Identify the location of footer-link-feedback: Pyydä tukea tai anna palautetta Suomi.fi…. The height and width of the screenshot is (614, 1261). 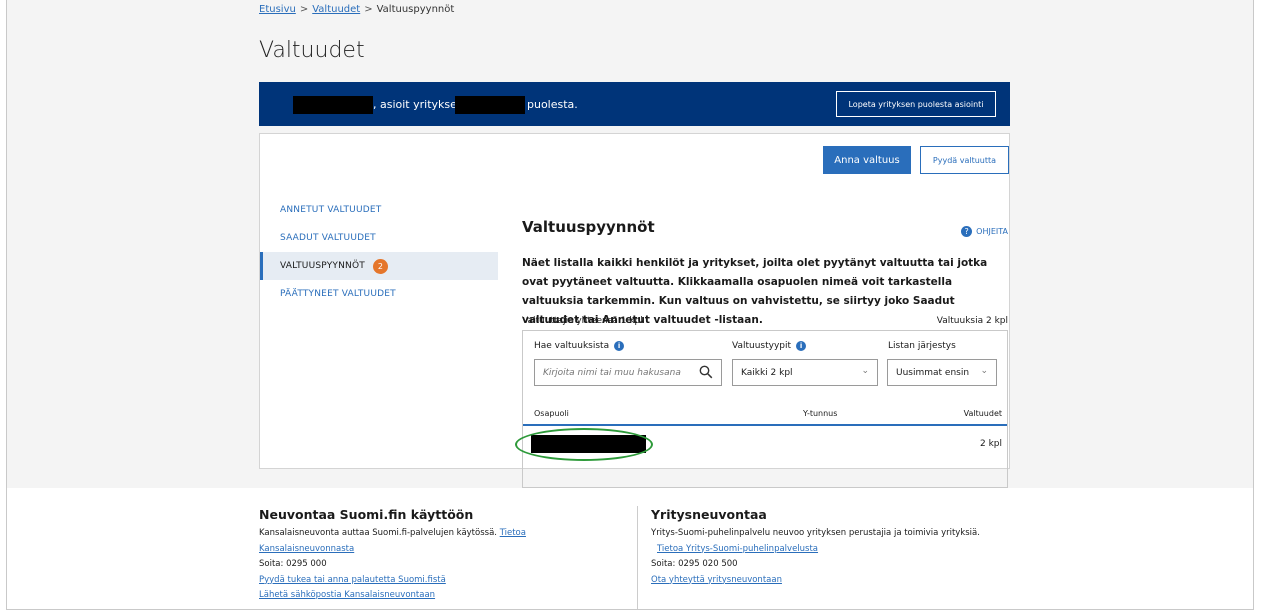
(352, 580).